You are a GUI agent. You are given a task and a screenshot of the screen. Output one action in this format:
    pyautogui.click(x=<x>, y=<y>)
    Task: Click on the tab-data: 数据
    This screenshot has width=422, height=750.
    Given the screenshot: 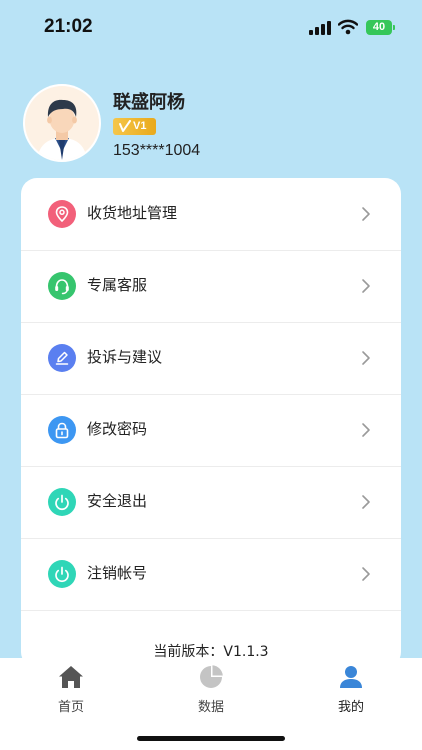 What is the action you would take?
    pyautogui.click(x=211, y=688)
    